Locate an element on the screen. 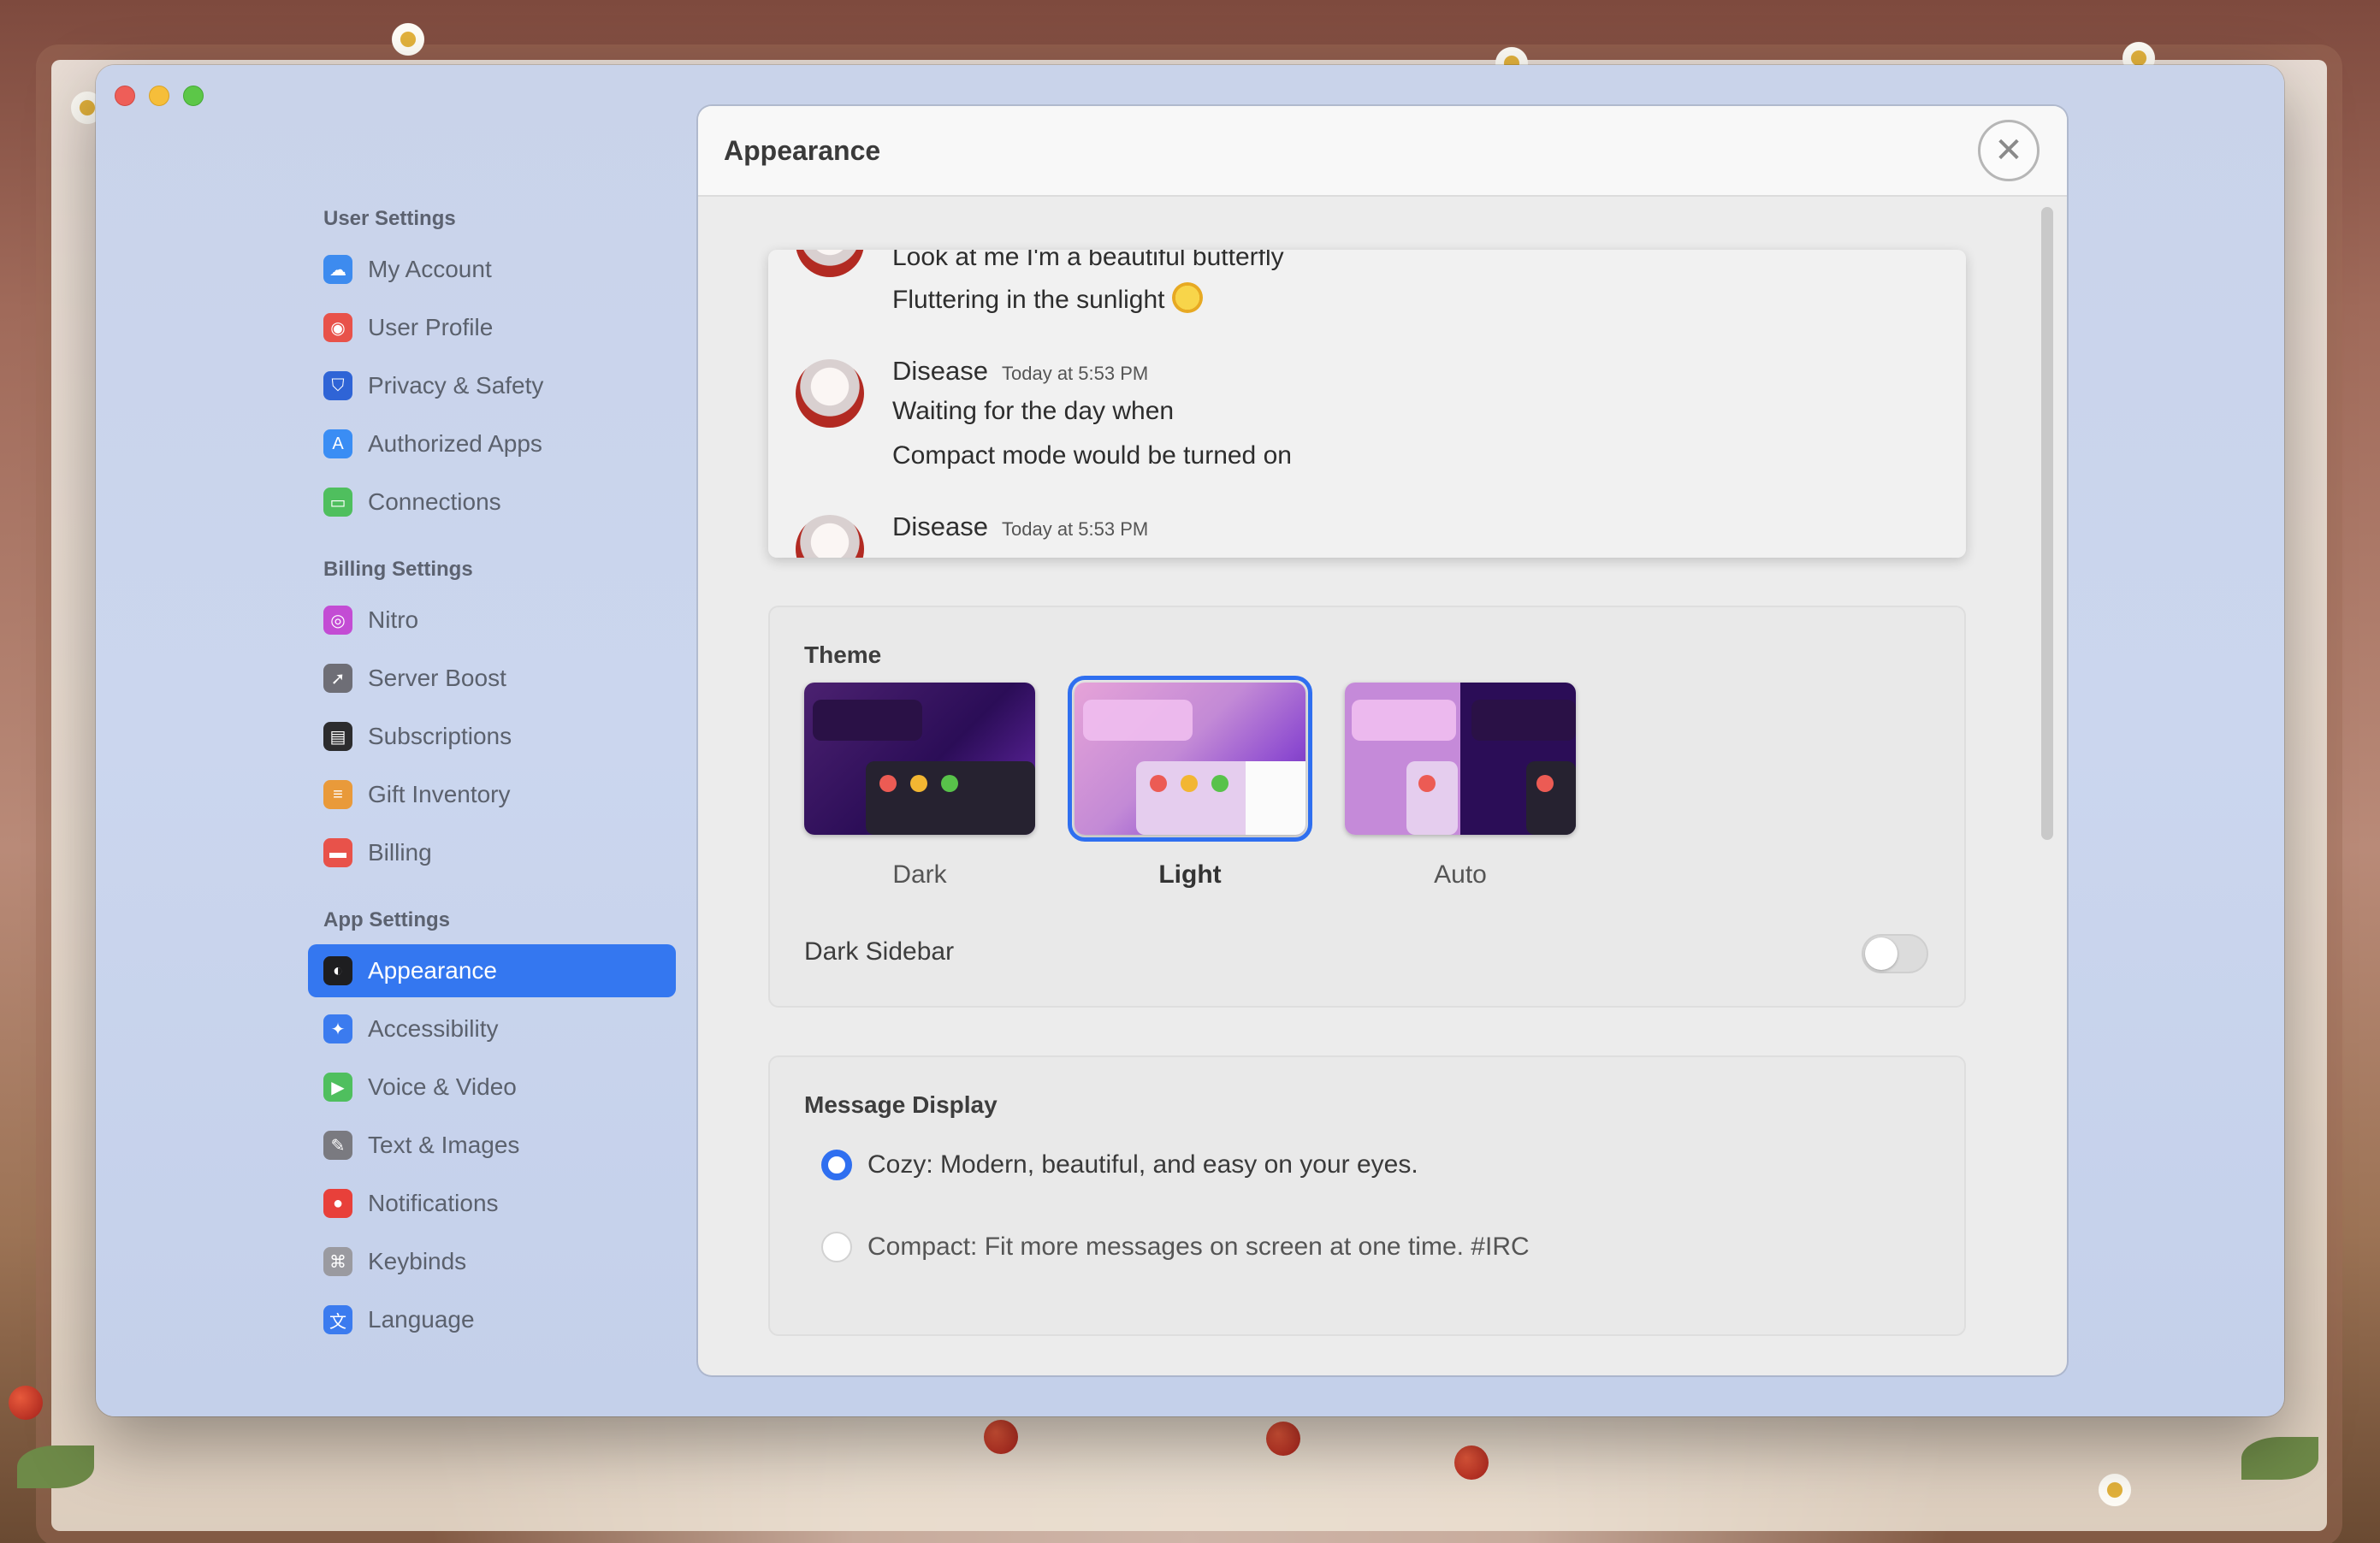  theme-label: Auto is located at coordinates (1461, 874).